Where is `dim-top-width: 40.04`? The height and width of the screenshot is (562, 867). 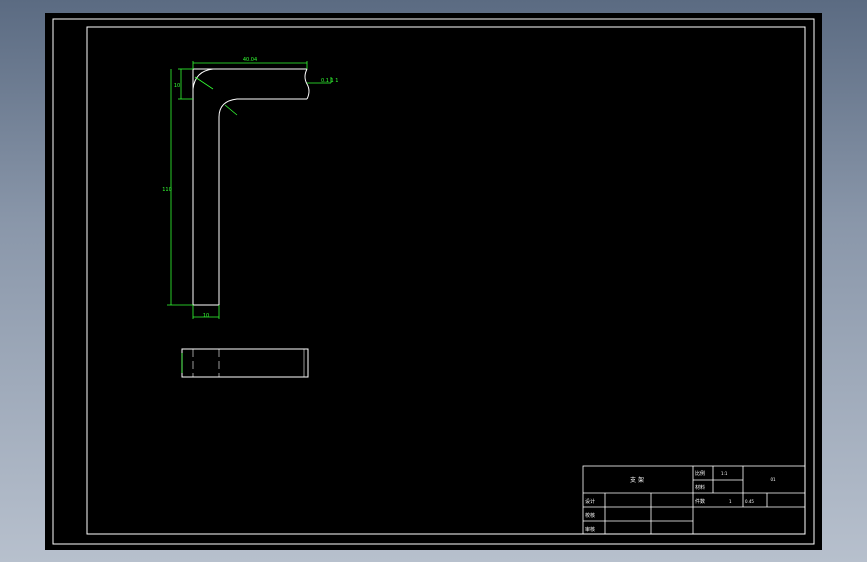
dim-top-width: 40.04 is located at coordinates (250, 60).